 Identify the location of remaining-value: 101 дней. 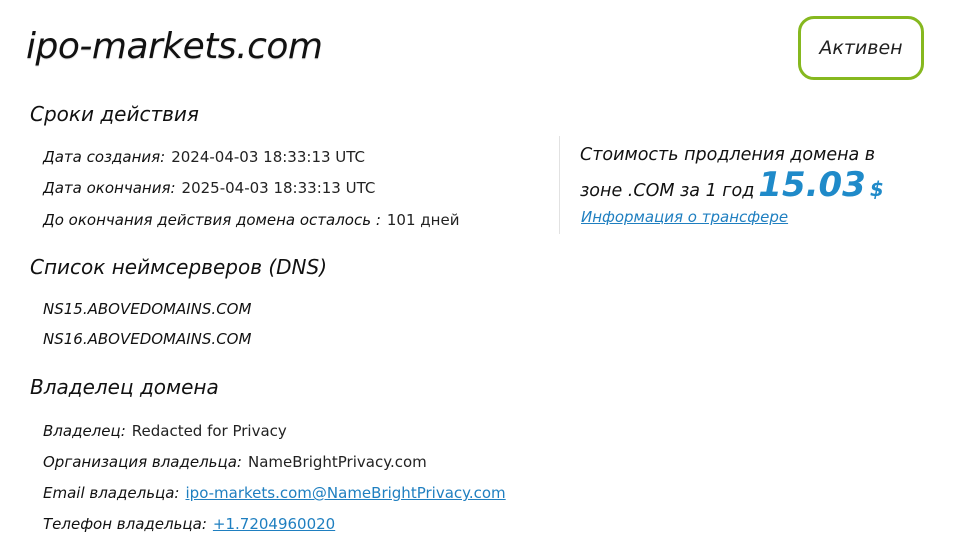
(423, 220).